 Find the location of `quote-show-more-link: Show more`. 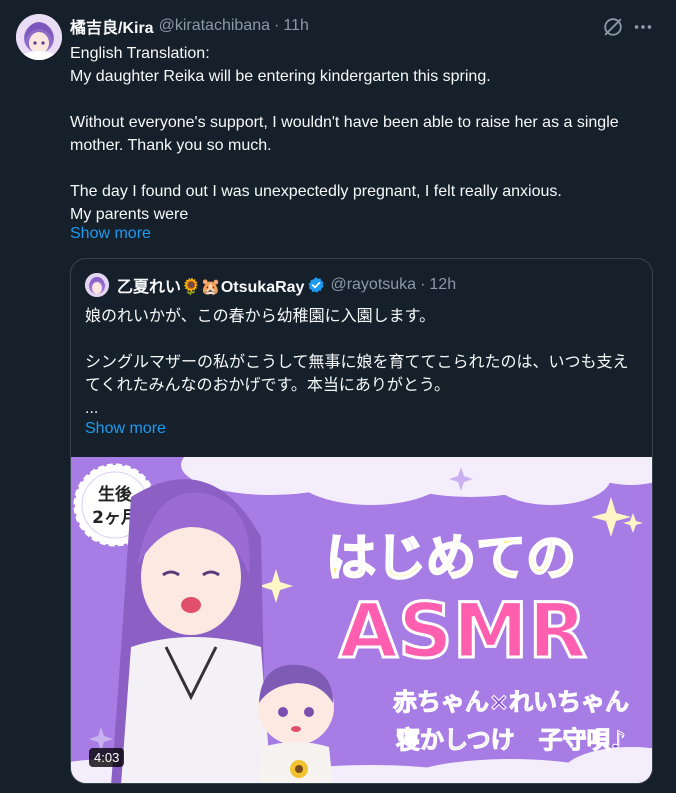

quote-show-more-link: Show more is located at coordinates (125, 428).